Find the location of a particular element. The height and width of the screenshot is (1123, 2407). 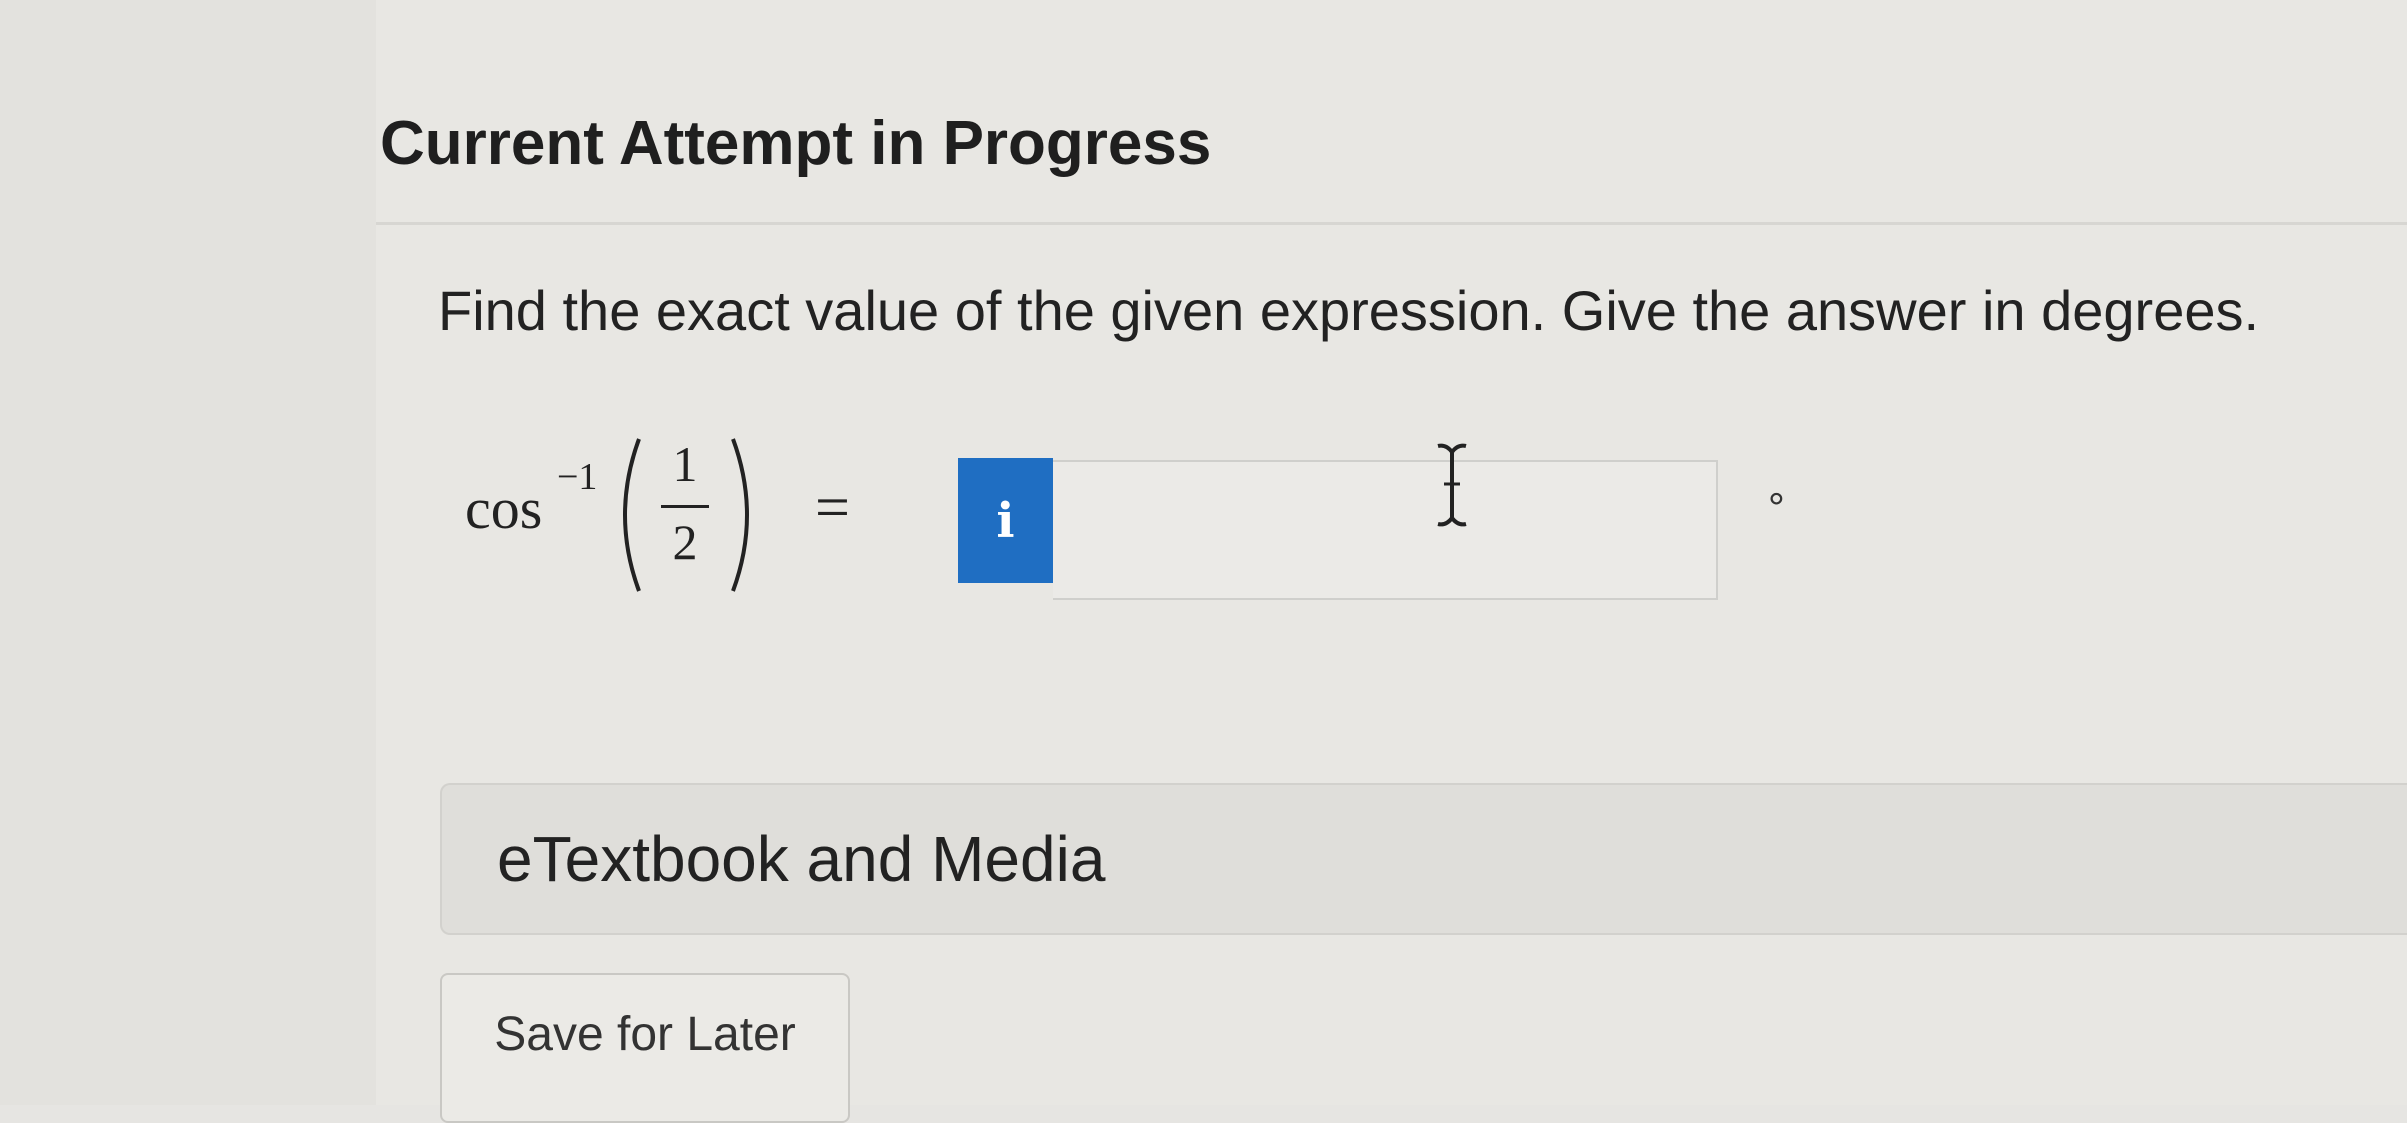

text-cursor-icon is located at coordinates (1452, 485).